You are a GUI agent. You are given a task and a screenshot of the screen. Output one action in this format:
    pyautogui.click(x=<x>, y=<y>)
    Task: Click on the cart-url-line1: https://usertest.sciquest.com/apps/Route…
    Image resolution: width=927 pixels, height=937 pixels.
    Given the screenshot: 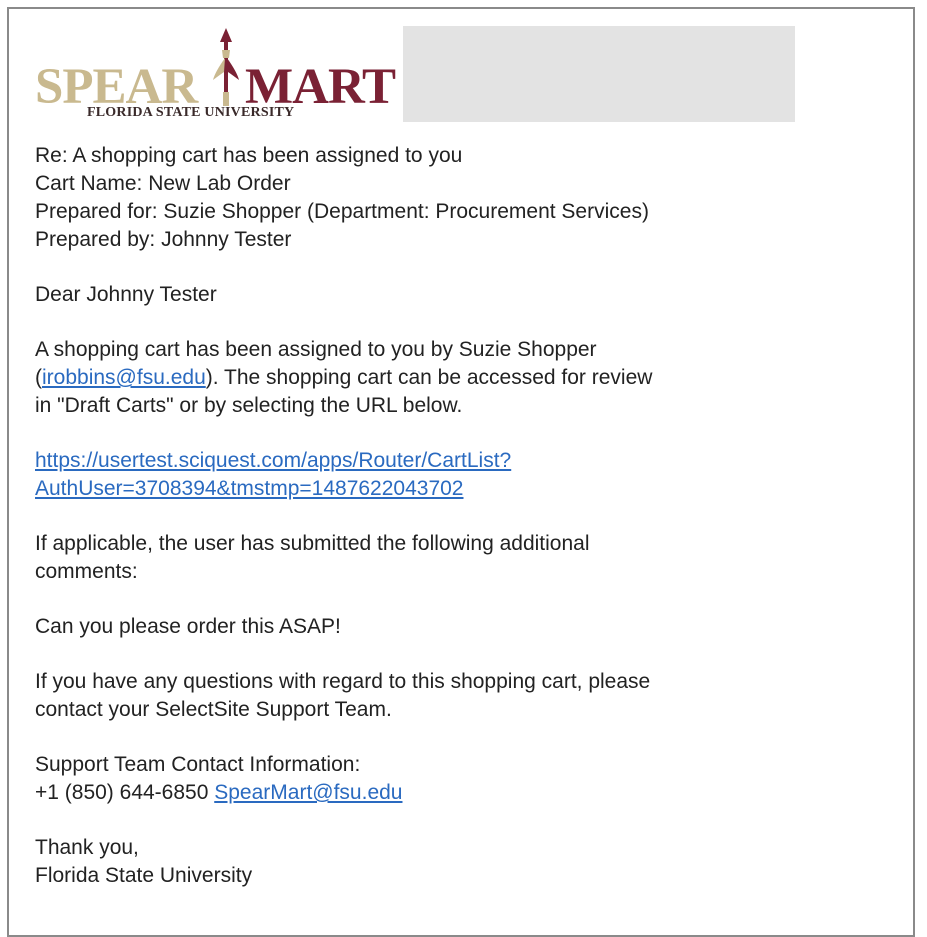 What is the action you would take?
    pyautogui.click(x=435, y=461)
    